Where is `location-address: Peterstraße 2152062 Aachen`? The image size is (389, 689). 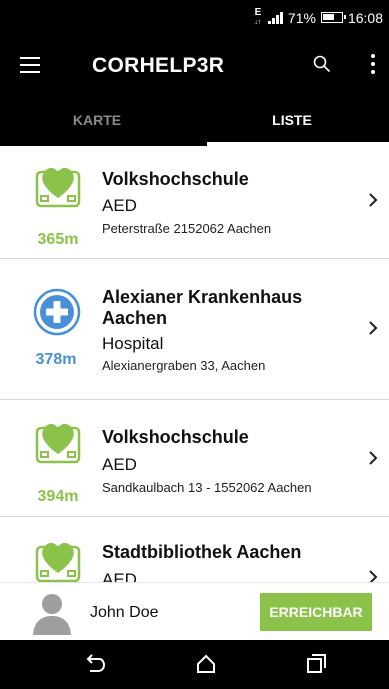 location-address: Peterstraße 2152062 Aachen is located at coordinates (187, 228).